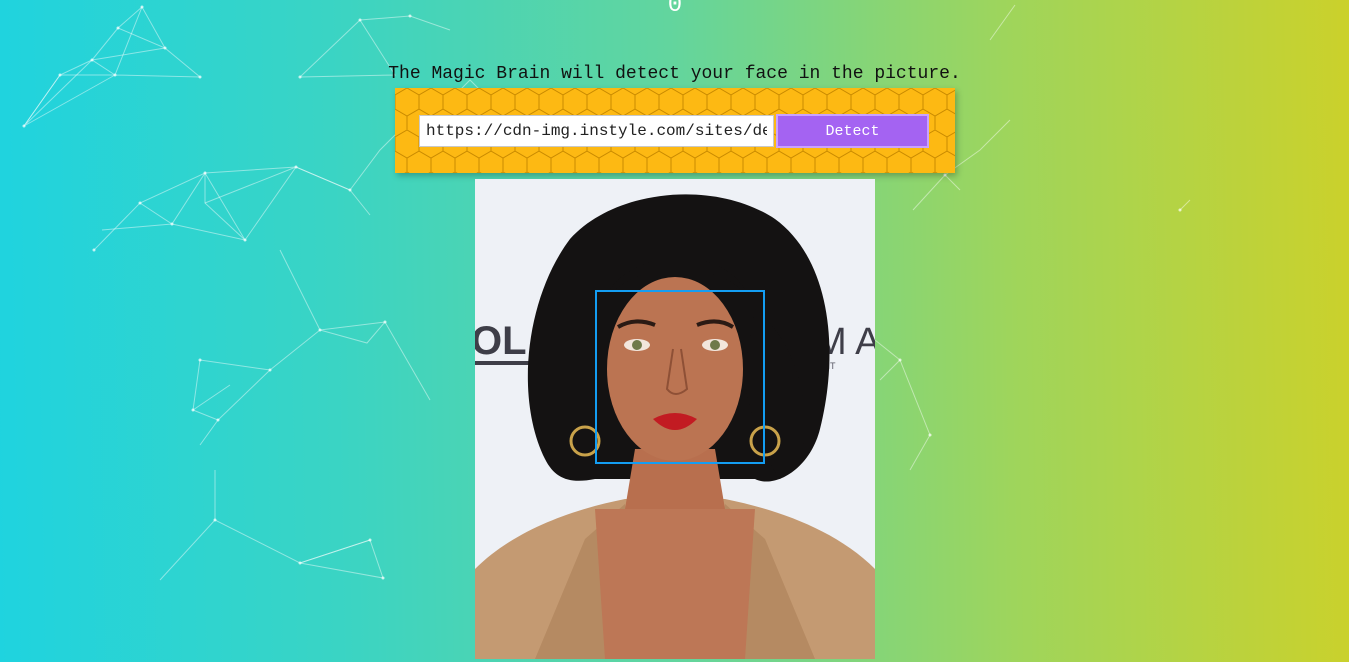  Describe the element at coordinates (501, 341) in the screenshot. I see `backdrop-text-left: OL` at that location.